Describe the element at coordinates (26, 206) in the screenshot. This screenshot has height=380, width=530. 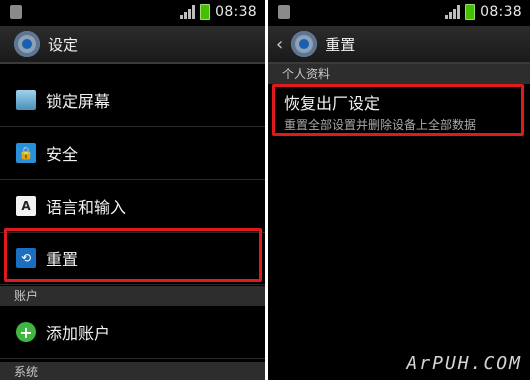
I see `language-icon: A` at that location.